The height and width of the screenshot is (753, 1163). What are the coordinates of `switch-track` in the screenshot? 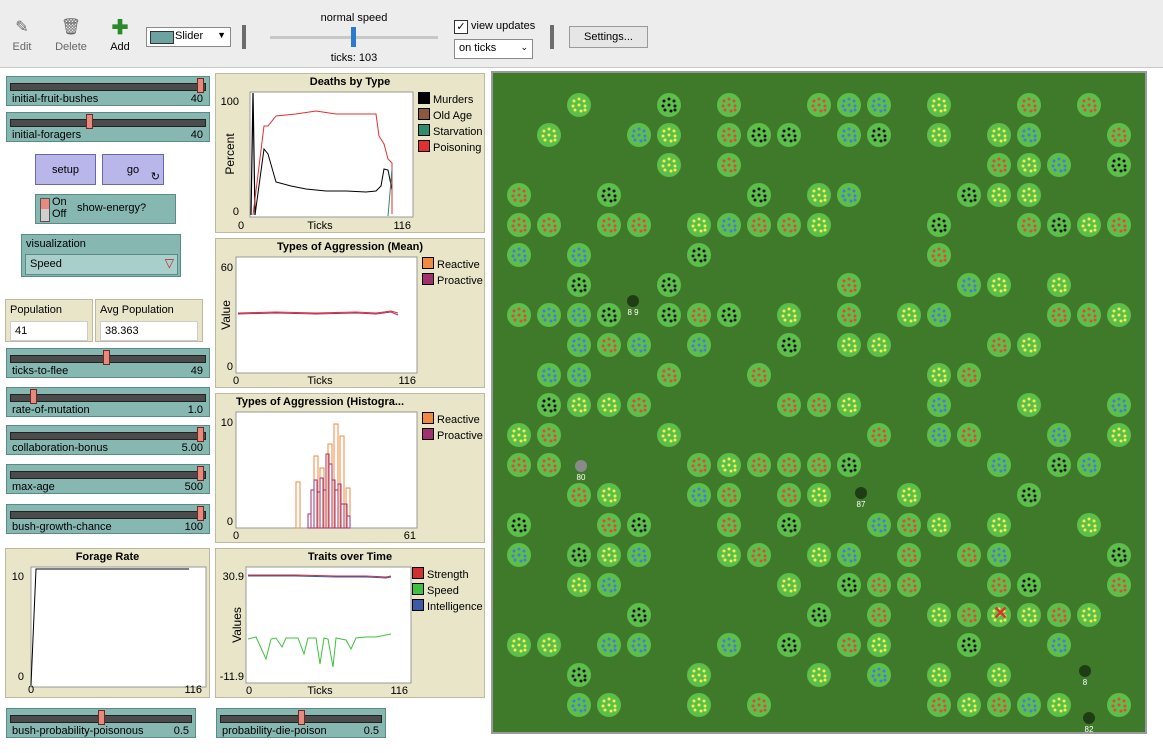 It's located at (45, 210).